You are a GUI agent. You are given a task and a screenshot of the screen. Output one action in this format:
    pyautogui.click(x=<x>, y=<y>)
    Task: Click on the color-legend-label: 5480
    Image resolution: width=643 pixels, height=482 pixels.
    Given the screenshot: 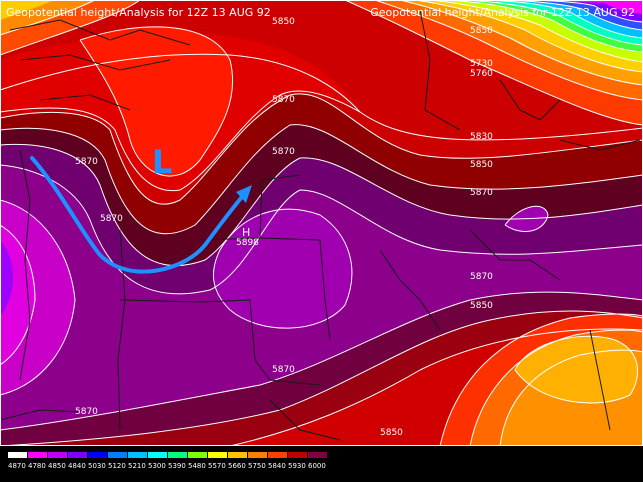 What is the action you would take?
    pyautogui.click(x=197, y=466)
    